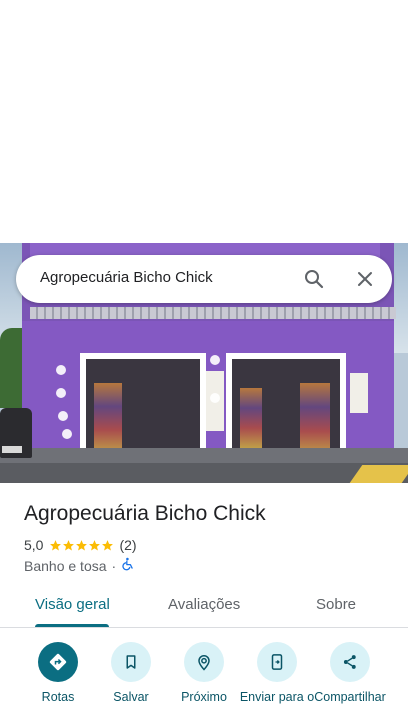 This screenshot has height=726, width=408. Describe the element at coordinates (350, 672) in the screenshot. I see `share-button: Compartilhar` at that location.